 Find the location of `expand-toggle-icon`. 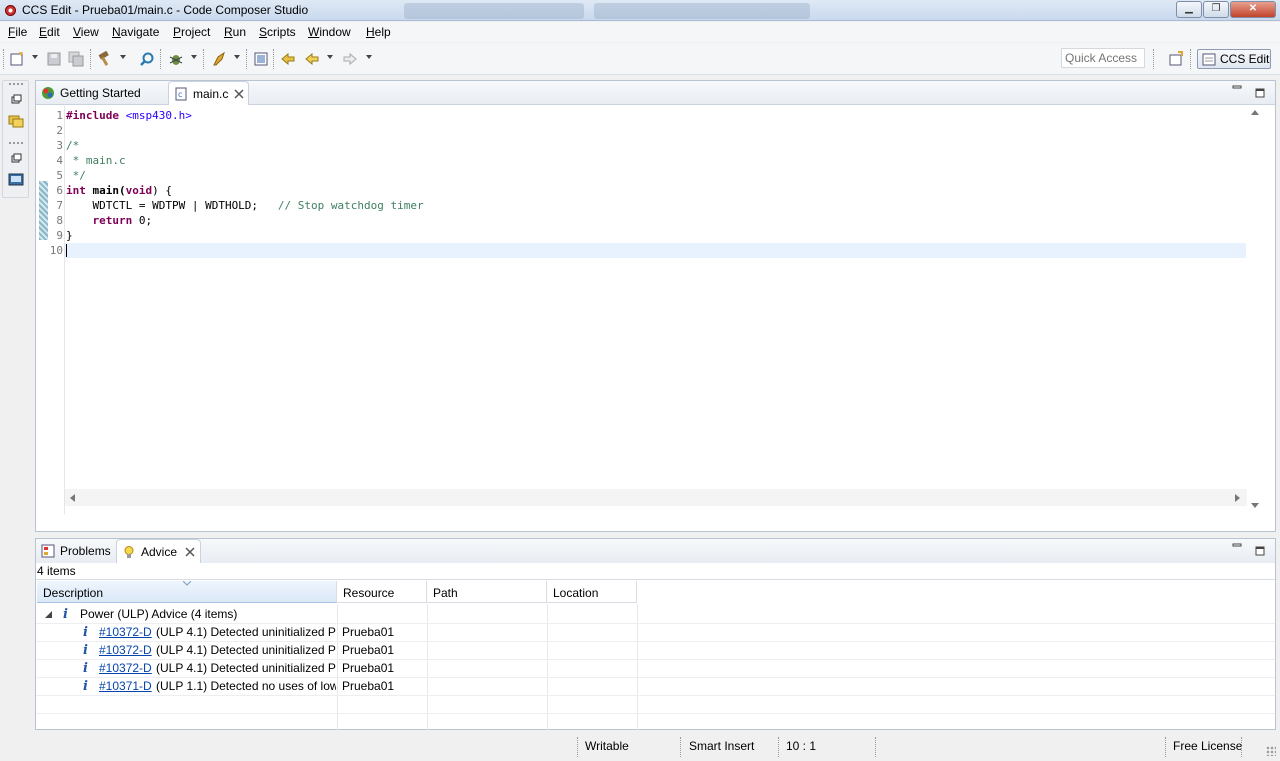

expand-toggle-icon is located at coordinates (48, 614).